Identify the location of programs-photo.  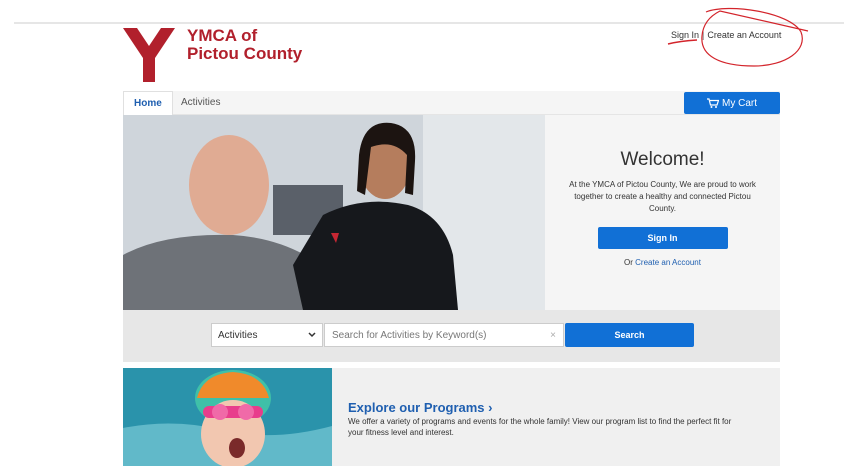
(227, 417).